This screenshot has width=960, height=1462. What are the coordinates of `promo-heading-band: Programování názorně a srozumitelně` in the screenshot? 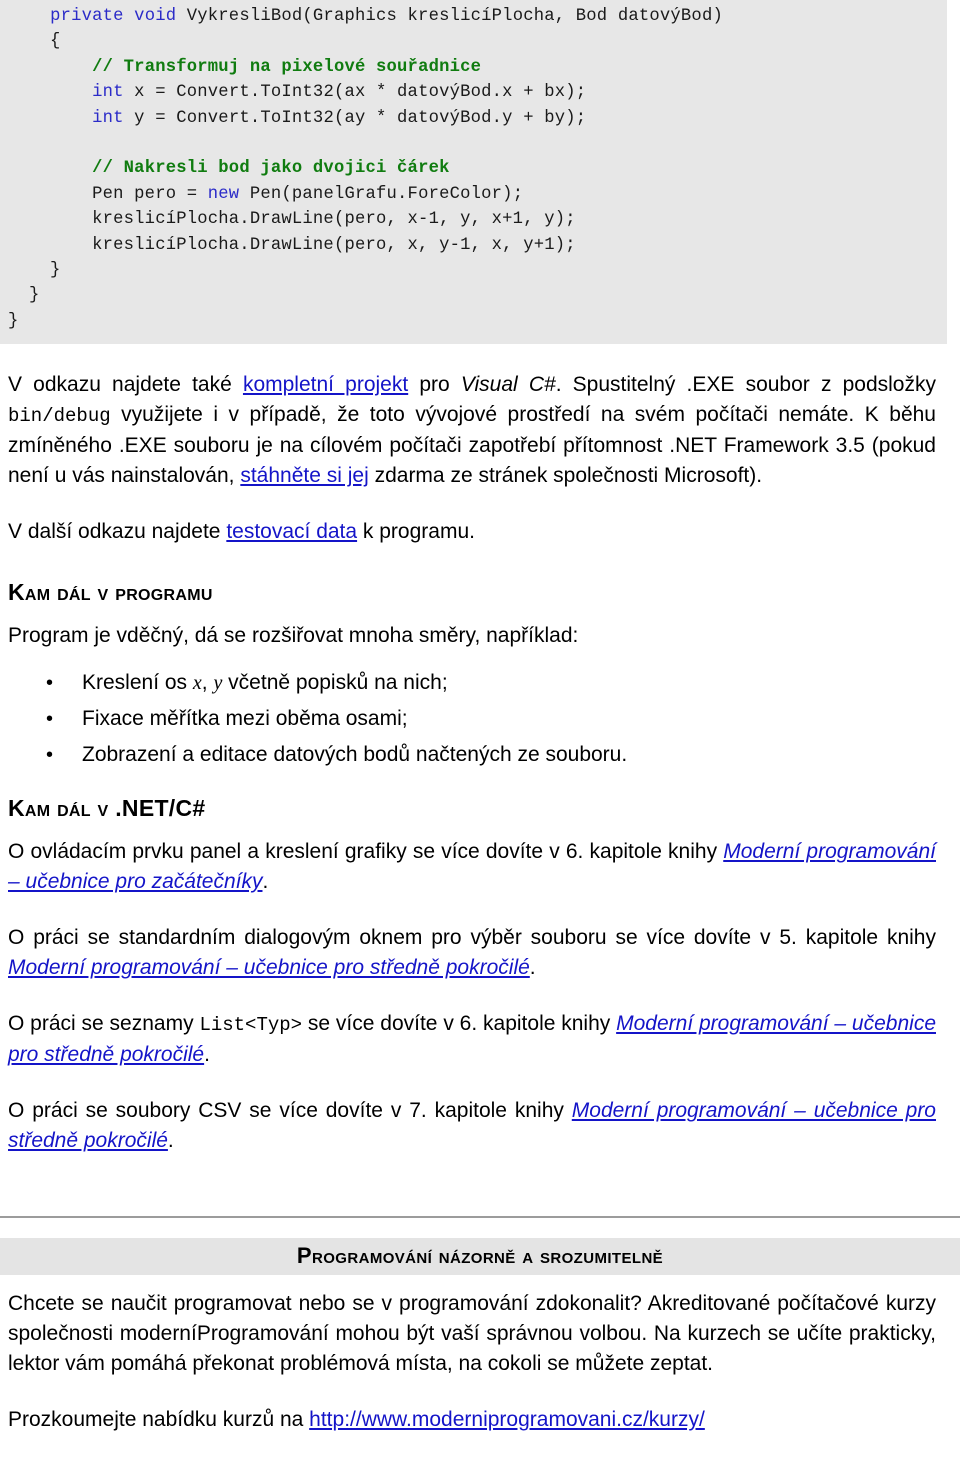 It's located at (480, 1257).